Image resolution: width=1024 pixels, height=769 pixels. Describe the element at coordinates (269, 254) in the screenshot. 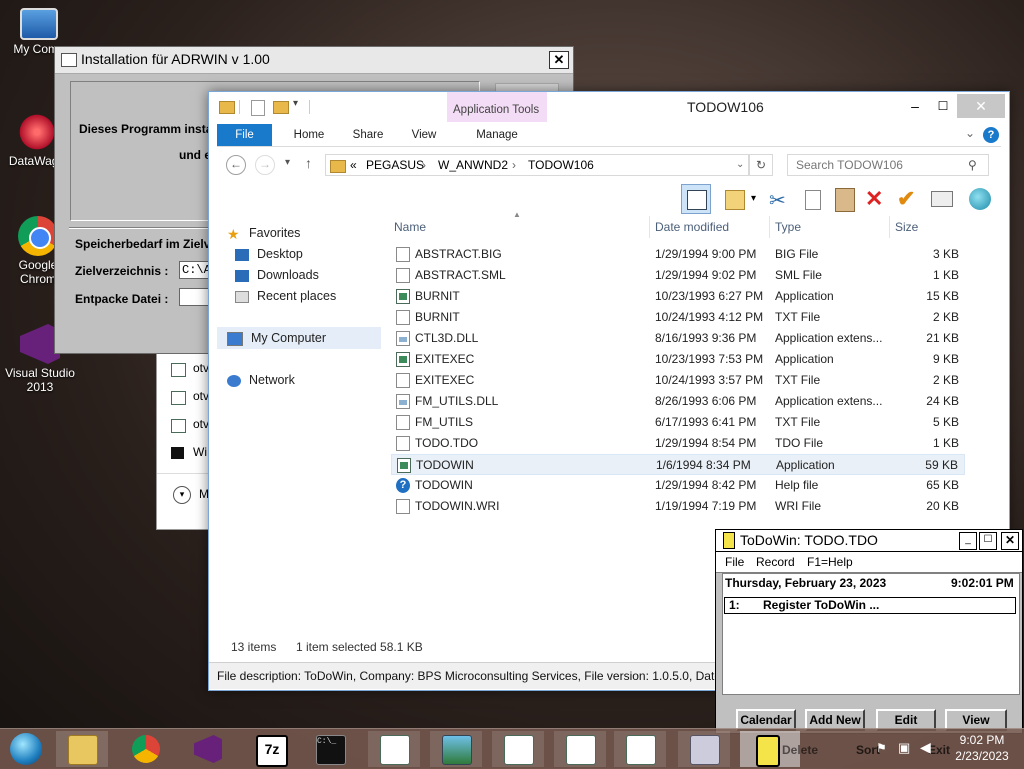

I see `nav-desktop: Desktop` at that location.